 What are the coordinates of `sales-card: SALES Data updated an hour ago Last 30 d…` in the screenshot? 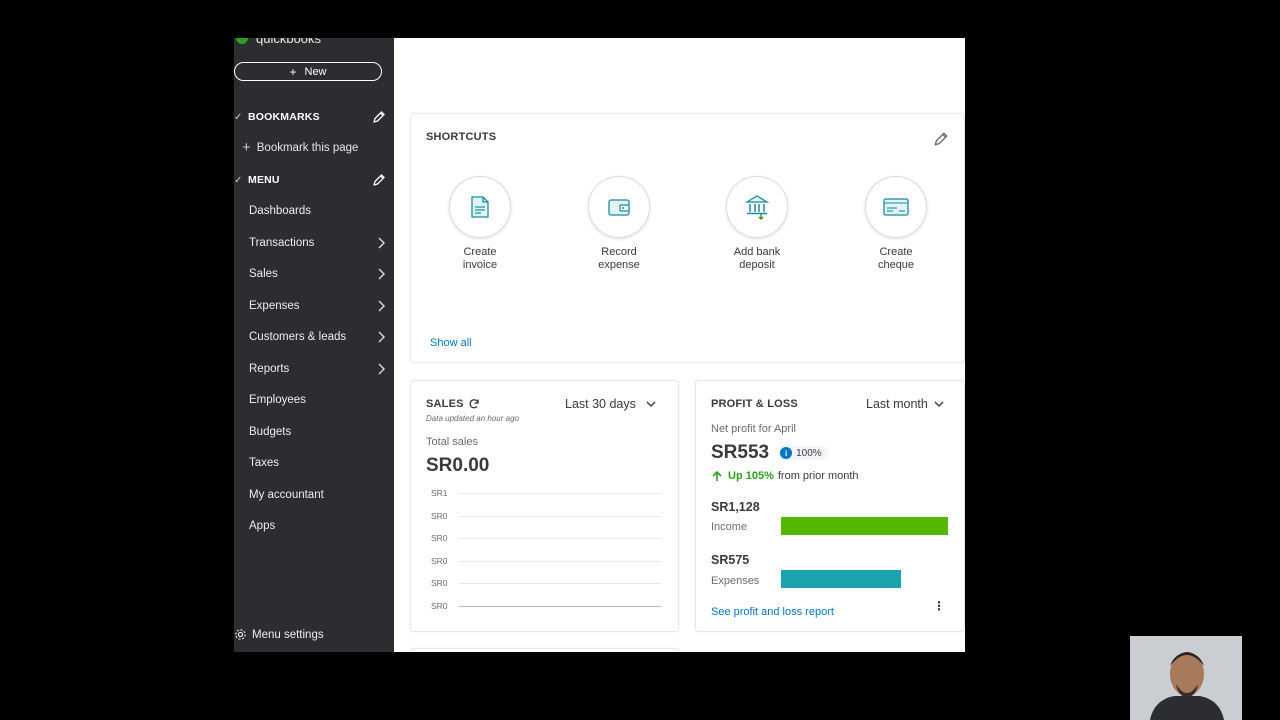 It's located at (544, 506).